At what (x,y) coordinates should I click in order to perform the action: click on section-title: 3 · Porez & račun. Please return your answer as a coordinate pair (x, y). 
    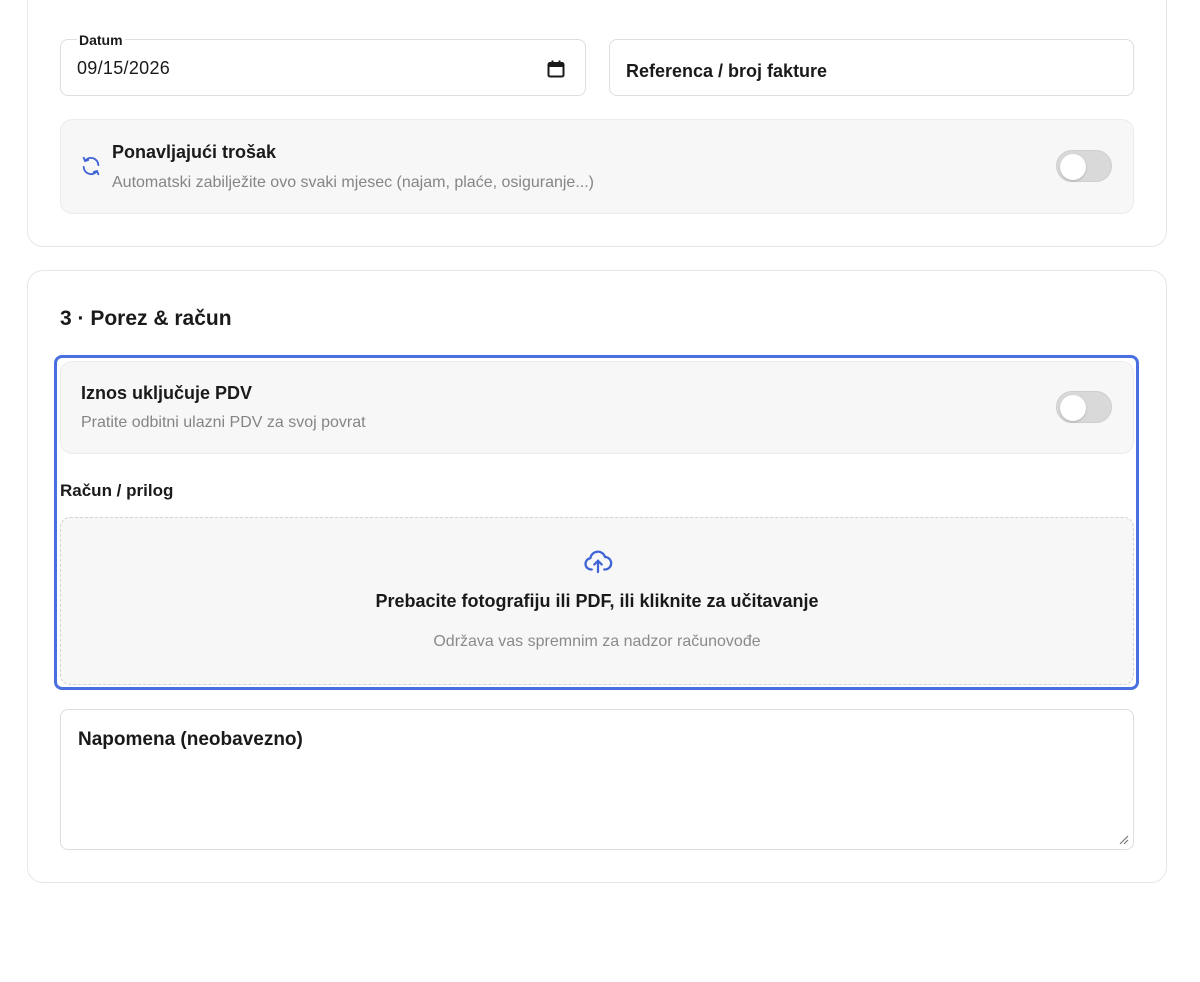
    Looking at the image, I should click on (146, 318).